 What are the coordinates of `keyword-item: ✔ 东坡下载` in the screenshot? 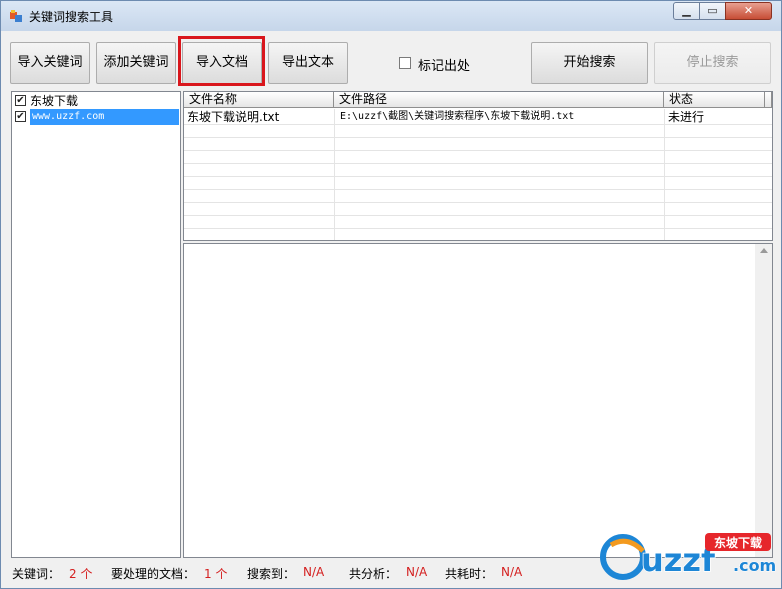 It's located at (96, 101).